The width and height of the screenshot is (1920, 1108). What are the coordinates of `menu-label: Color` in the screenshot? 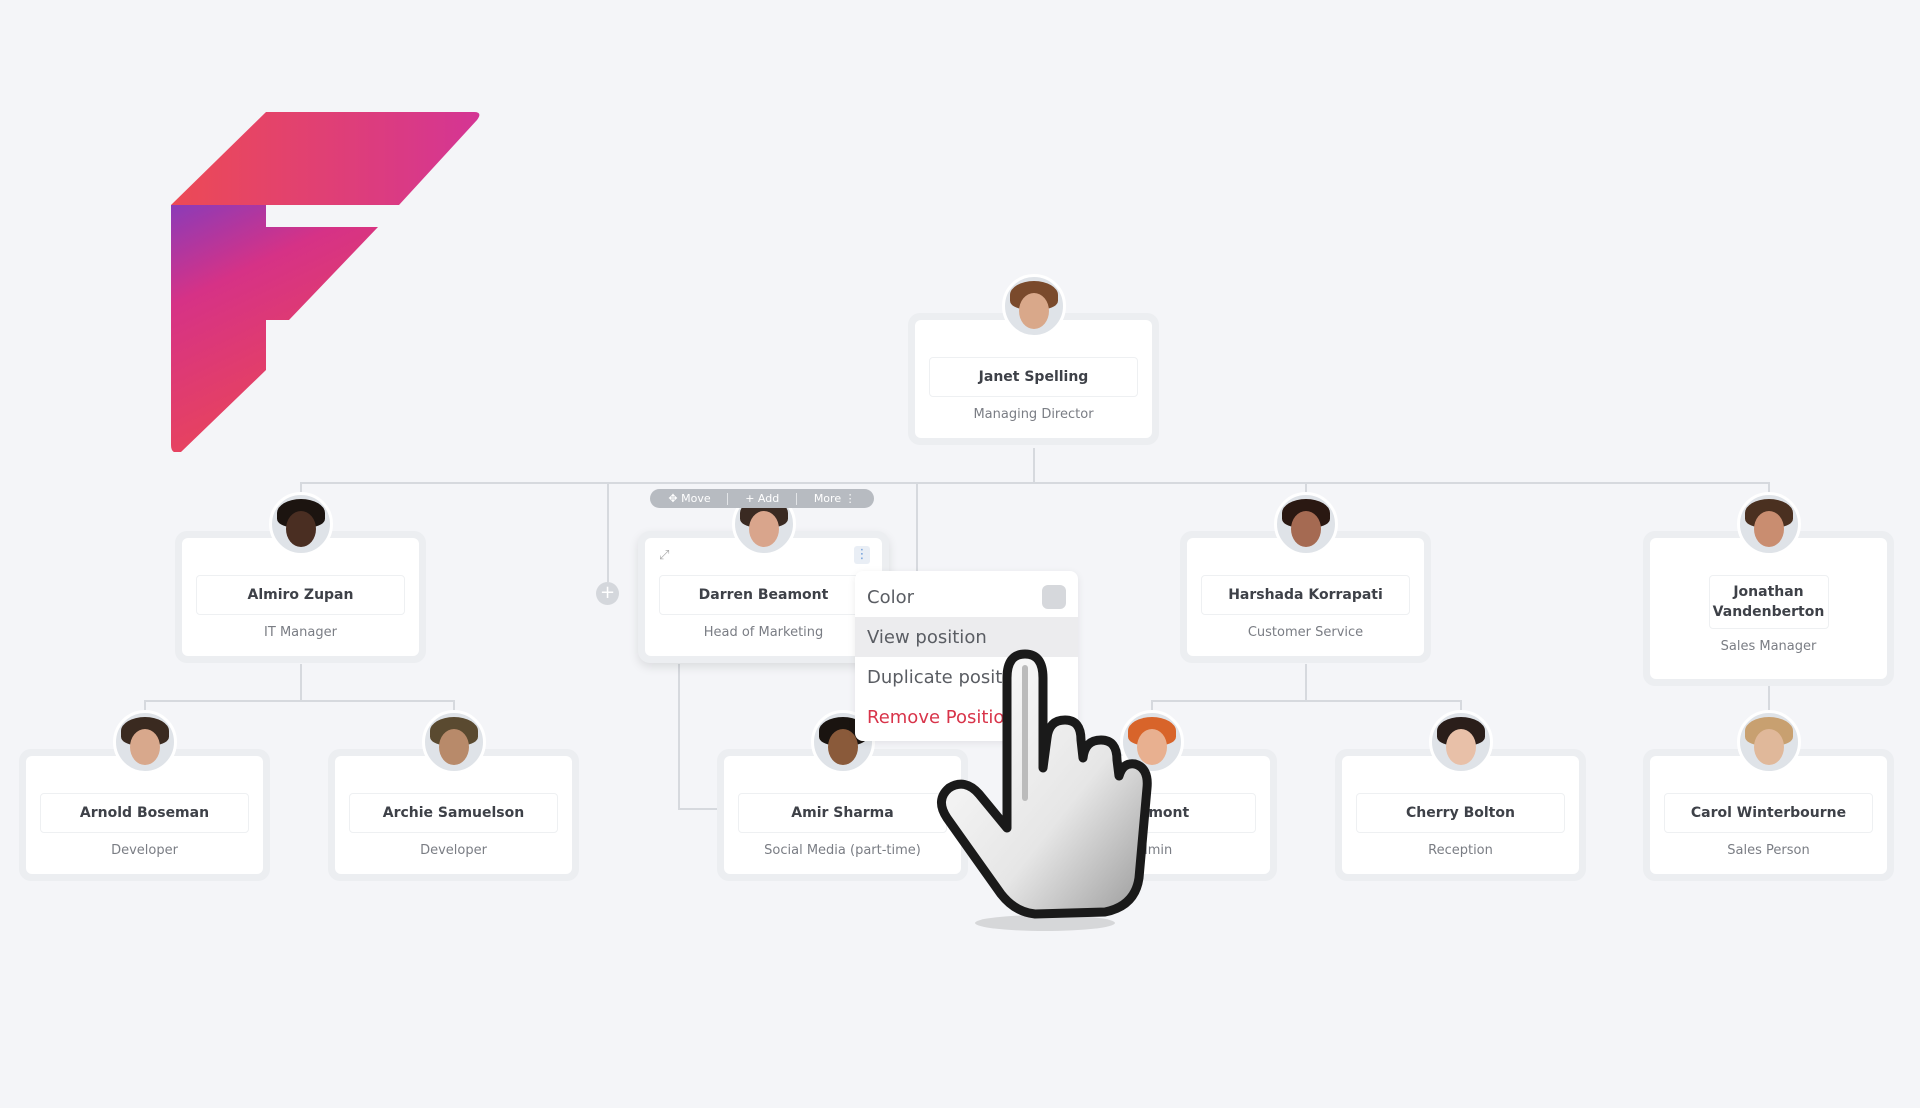 It's located at (890, 597).